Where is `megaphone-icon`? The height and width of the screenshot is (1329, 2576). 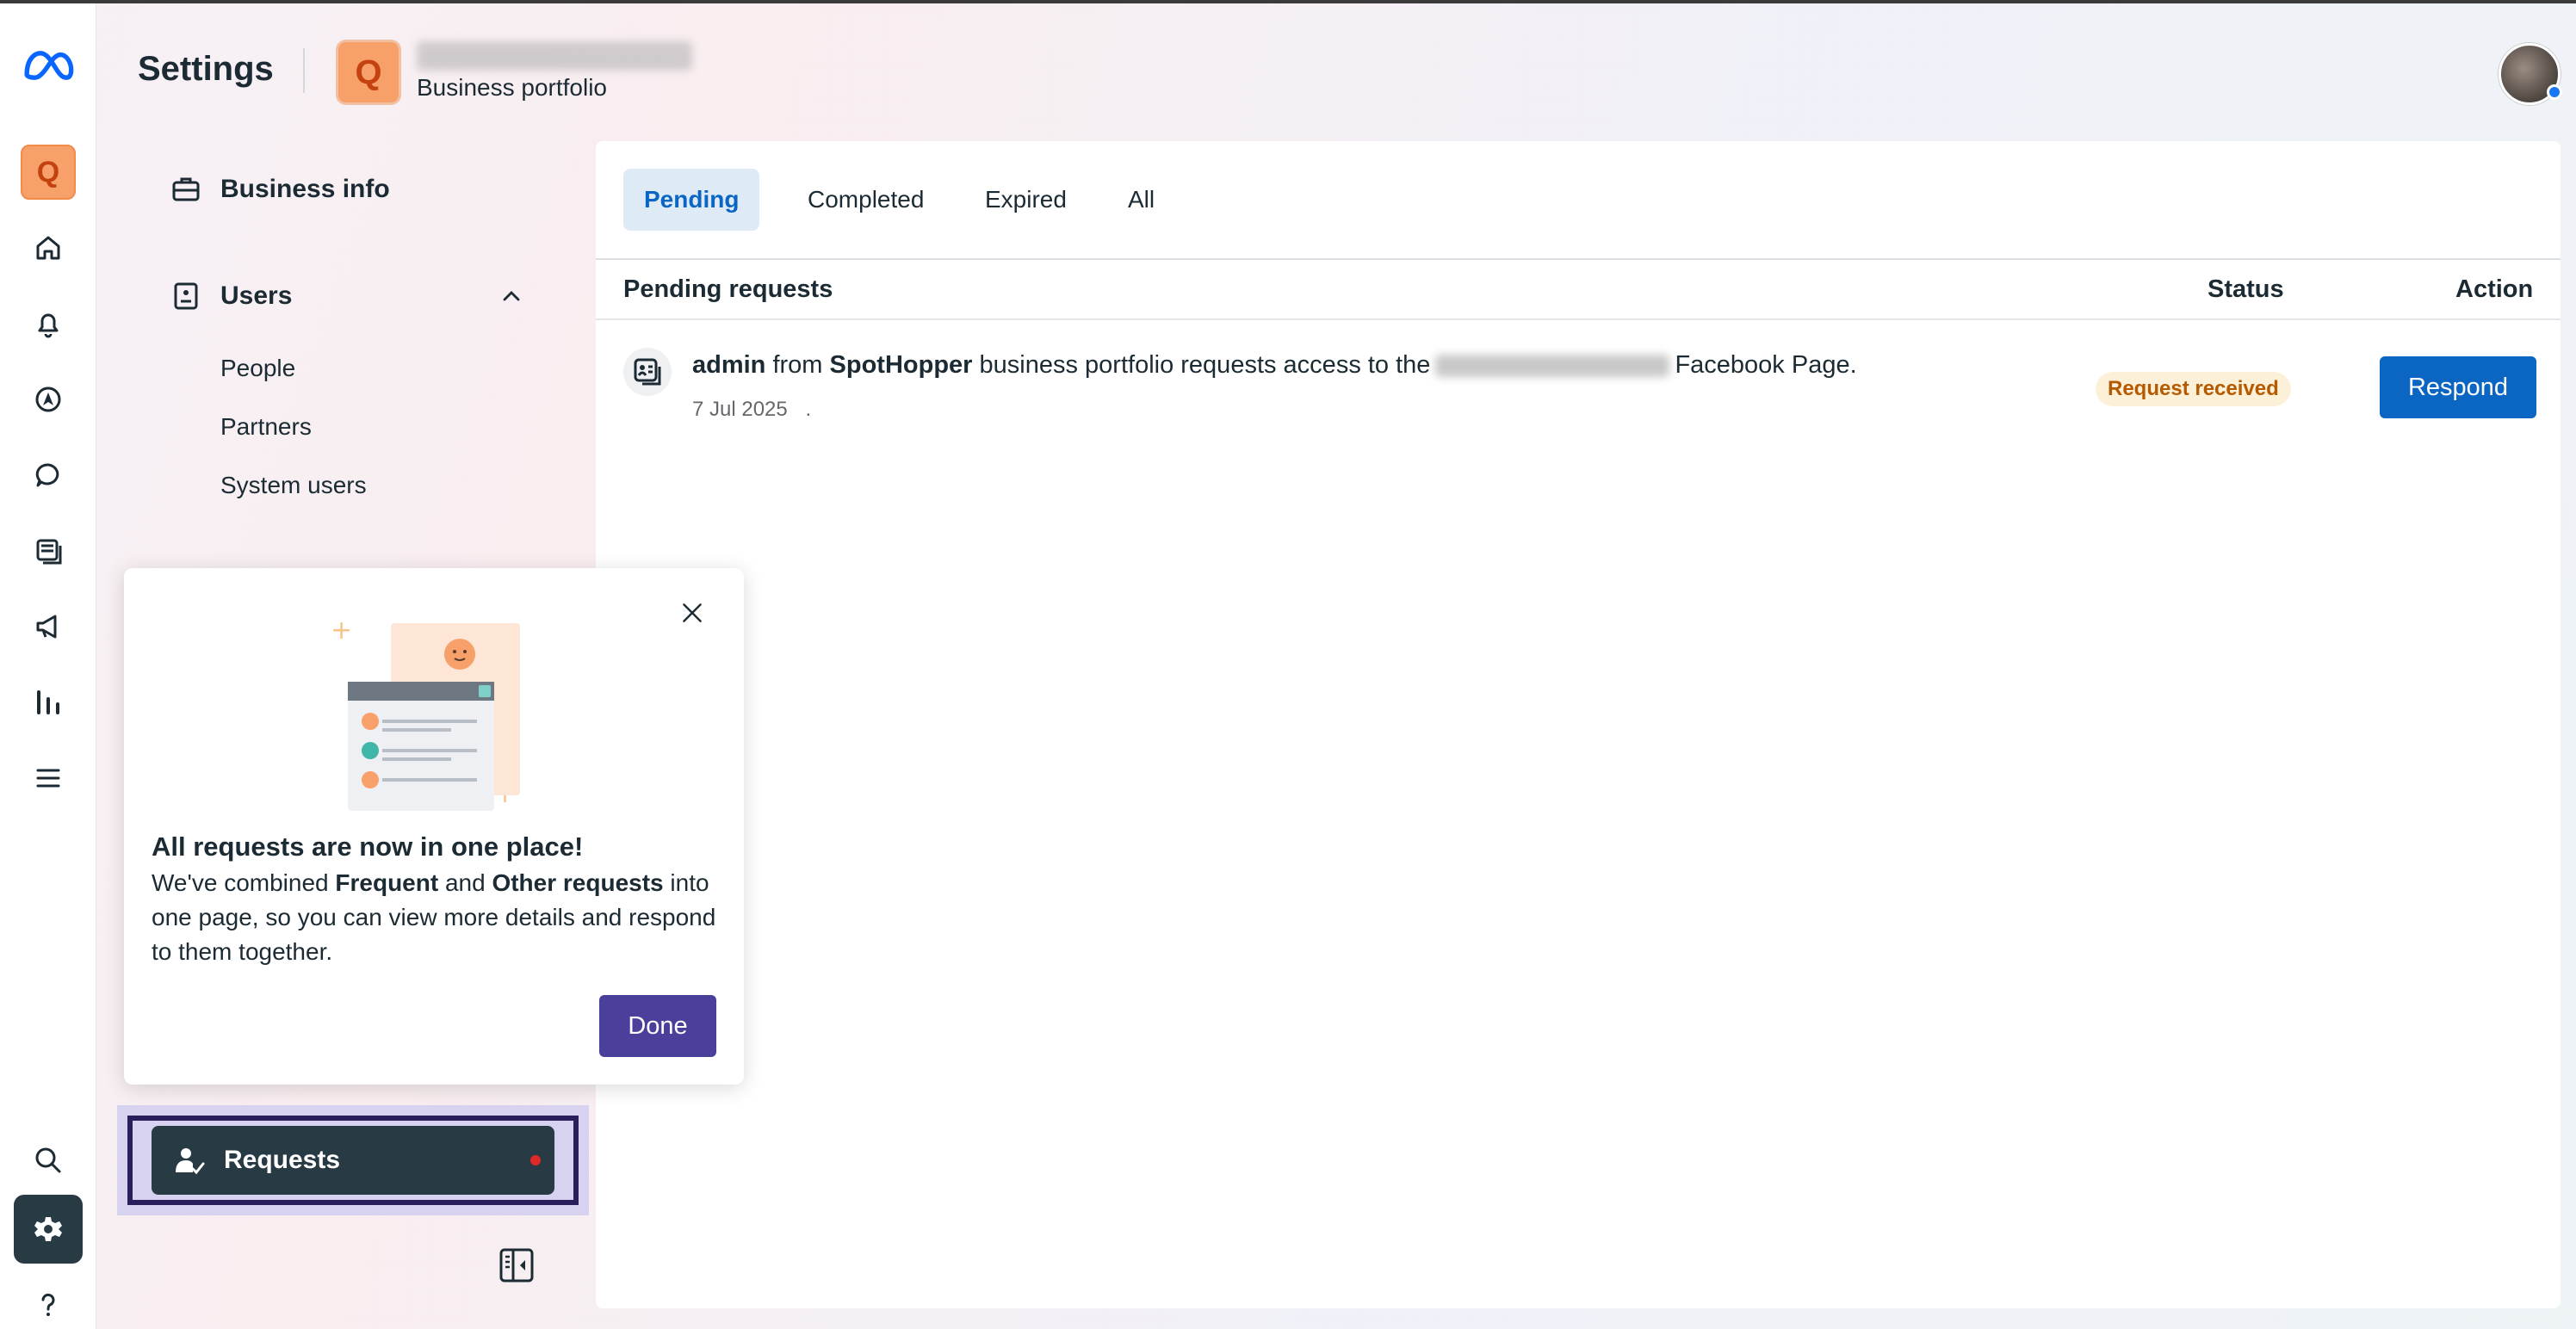
megaphone-icon is located at coordinates (49, 626).